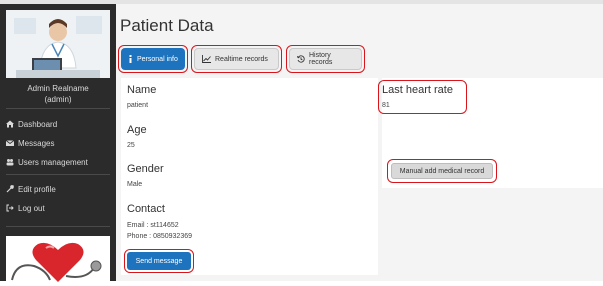 This screenshot has height=286, width=603. What do you see at coordinates (58, 44) in the screenshot?
I see `avatar` at bounding box center [58, 44].